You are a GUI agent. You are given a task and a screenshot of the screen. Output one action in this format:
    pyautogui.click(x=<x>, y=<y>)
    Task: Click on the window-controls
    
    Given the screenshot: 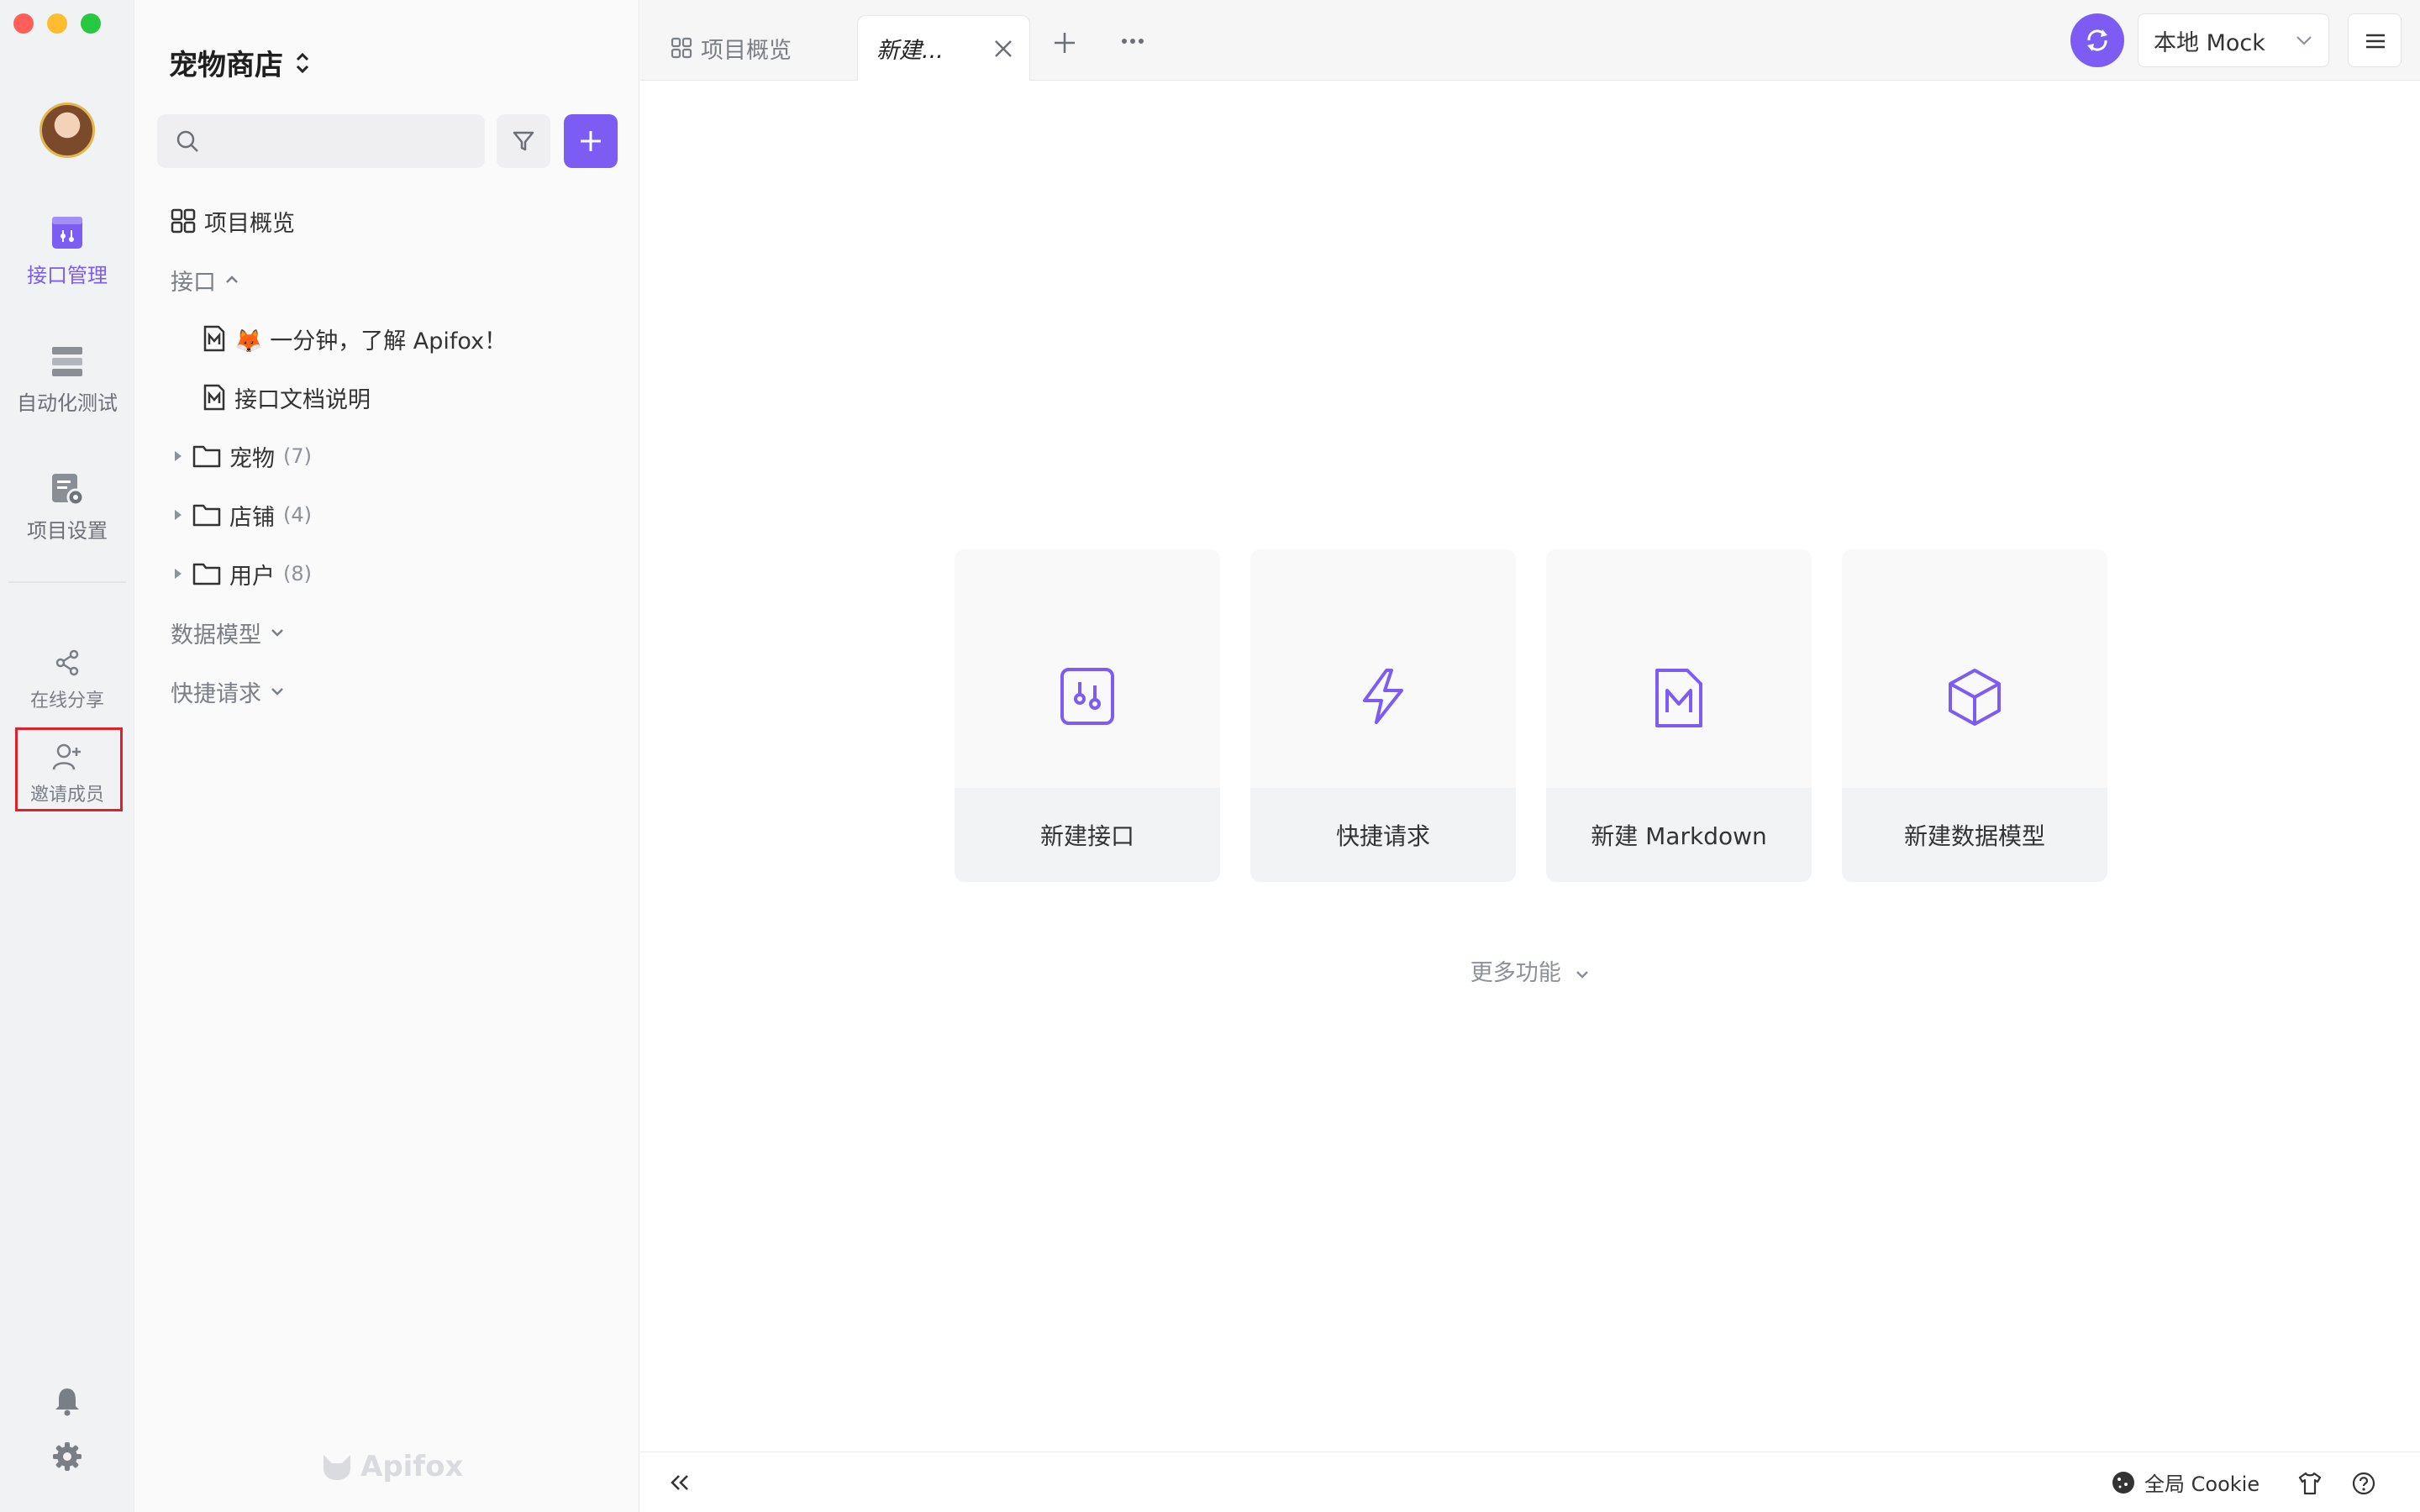 What is the action you would take?
    pyautogui.click(x=57, y=23)
    